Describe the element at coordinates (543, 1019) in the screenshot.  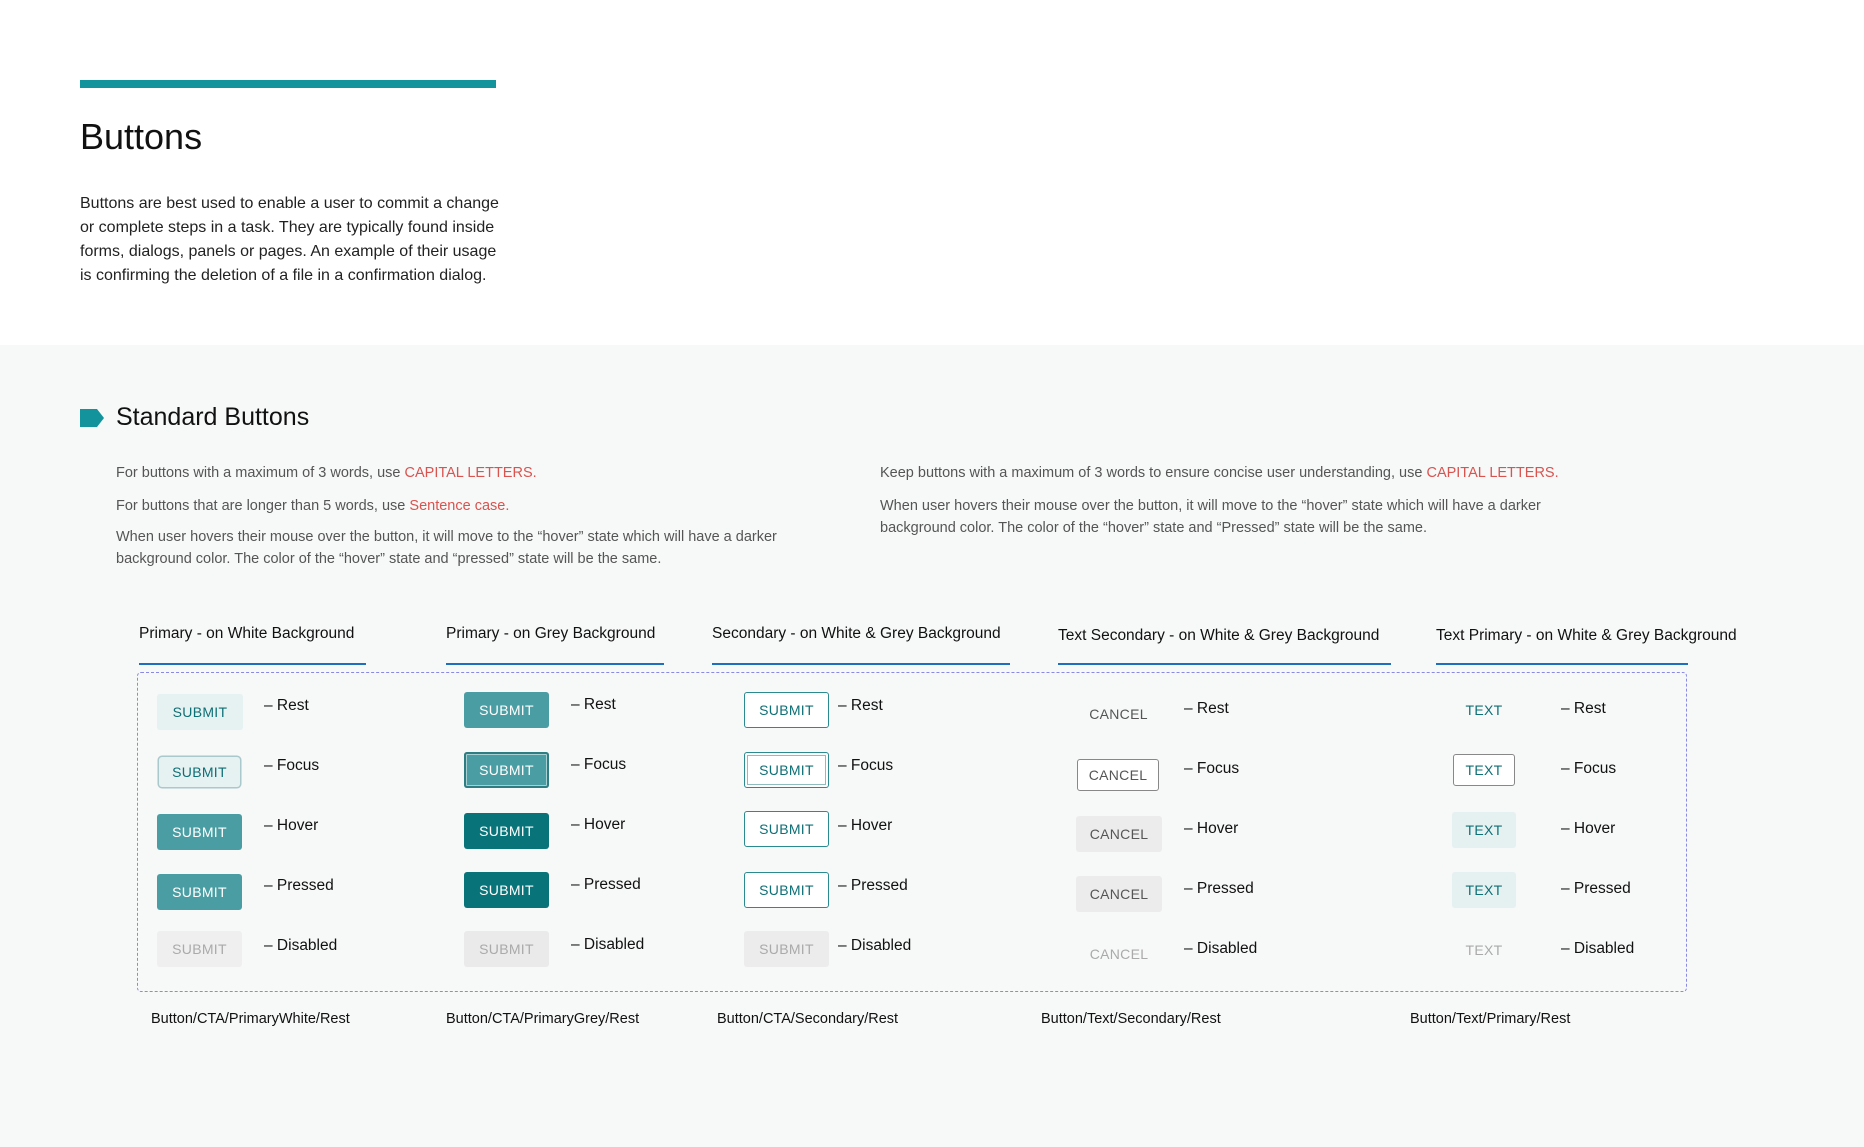
I see `component-name: Button/CTA/PrimaryGrey/Rest` at that location.